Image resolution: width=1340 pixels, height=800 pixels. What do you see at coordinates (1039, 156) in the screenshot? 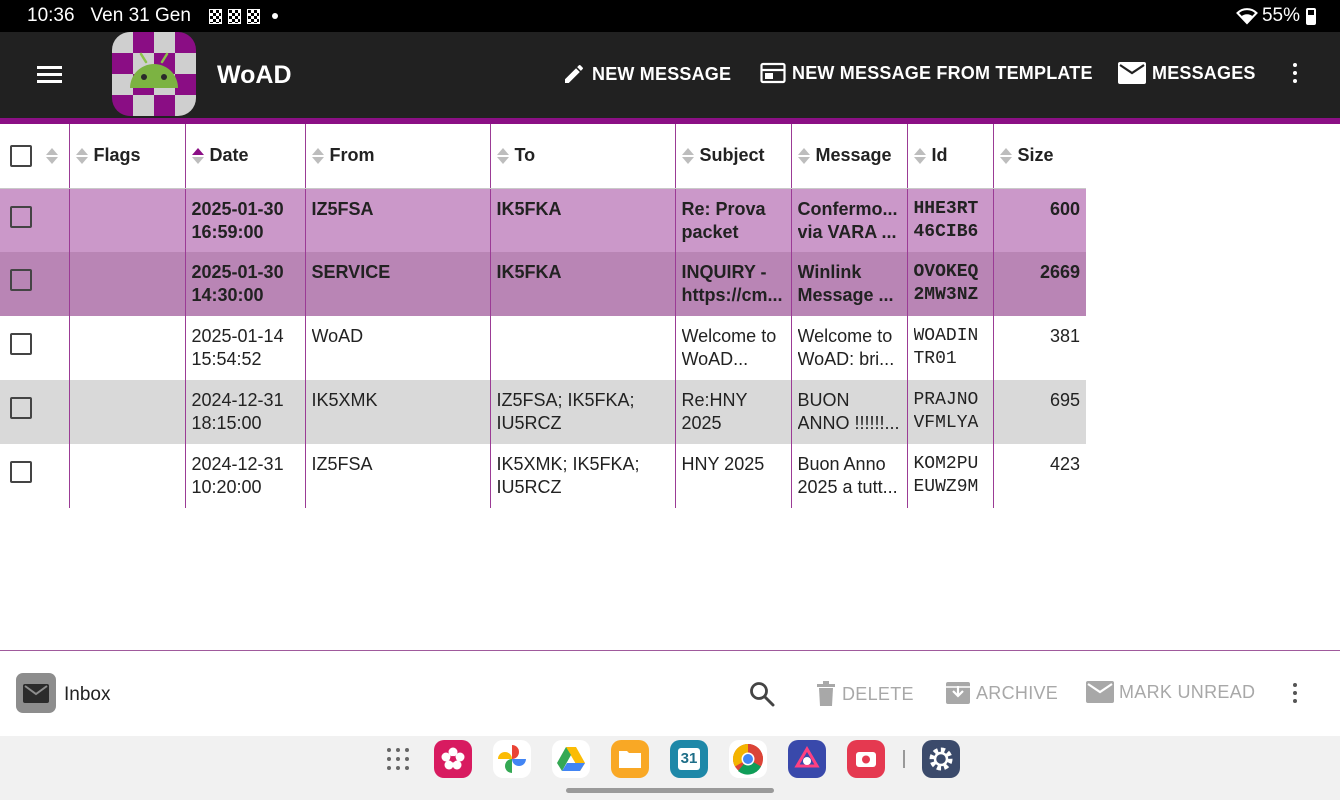
I see `column-header-size: Size` at bounding box center [1039, 156].